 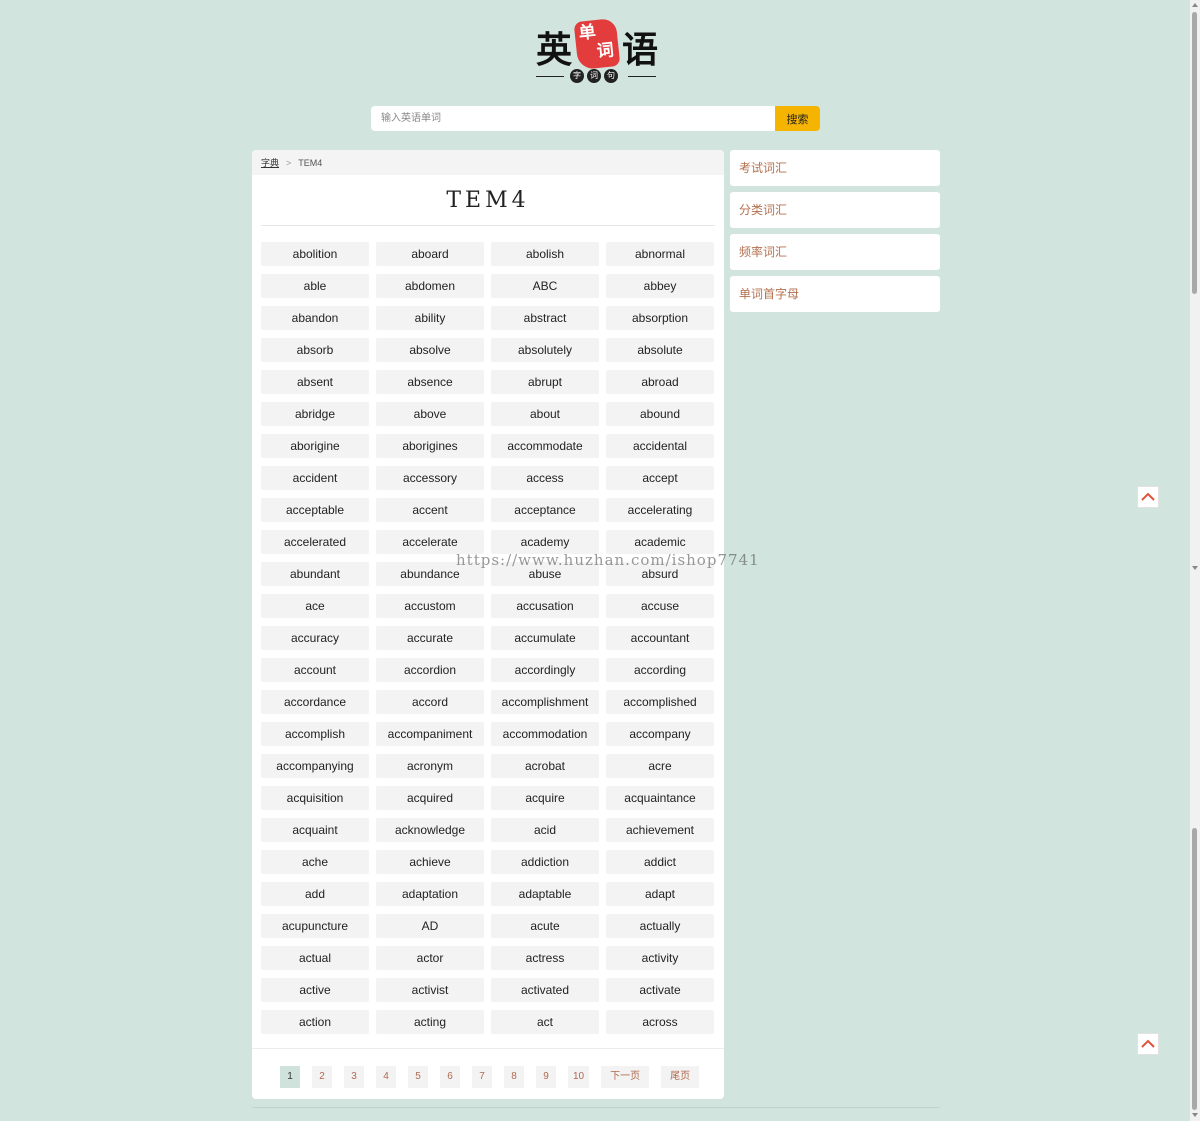 What do you see at coordinates (270, 162) in the screenshot?
I see `breadcrumb-home-link: 字典` at bounding box center [270, 162].